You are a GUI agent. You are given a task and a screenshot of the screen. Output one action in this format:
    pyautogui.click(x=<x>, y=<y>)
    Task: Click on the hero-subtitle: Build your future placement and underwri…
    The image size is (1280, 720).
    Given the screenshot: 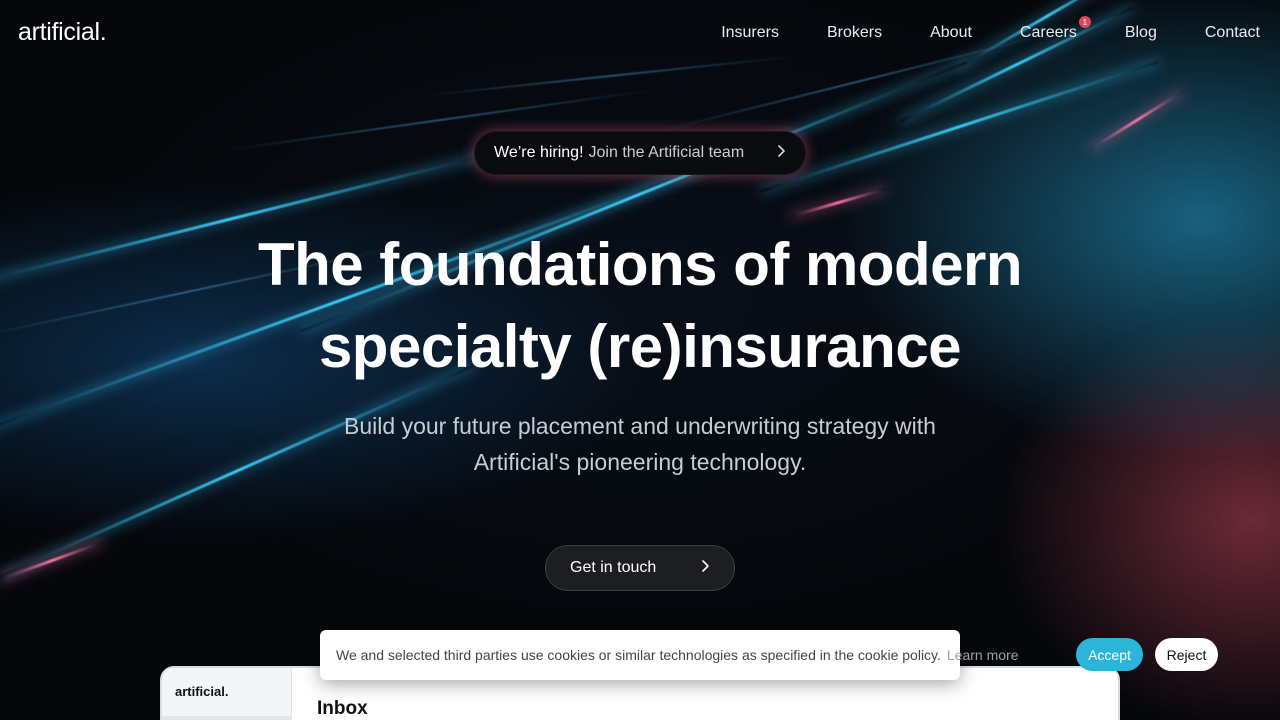 What is the action you would take?
    pyautogui.click(x=640, y=444)
    